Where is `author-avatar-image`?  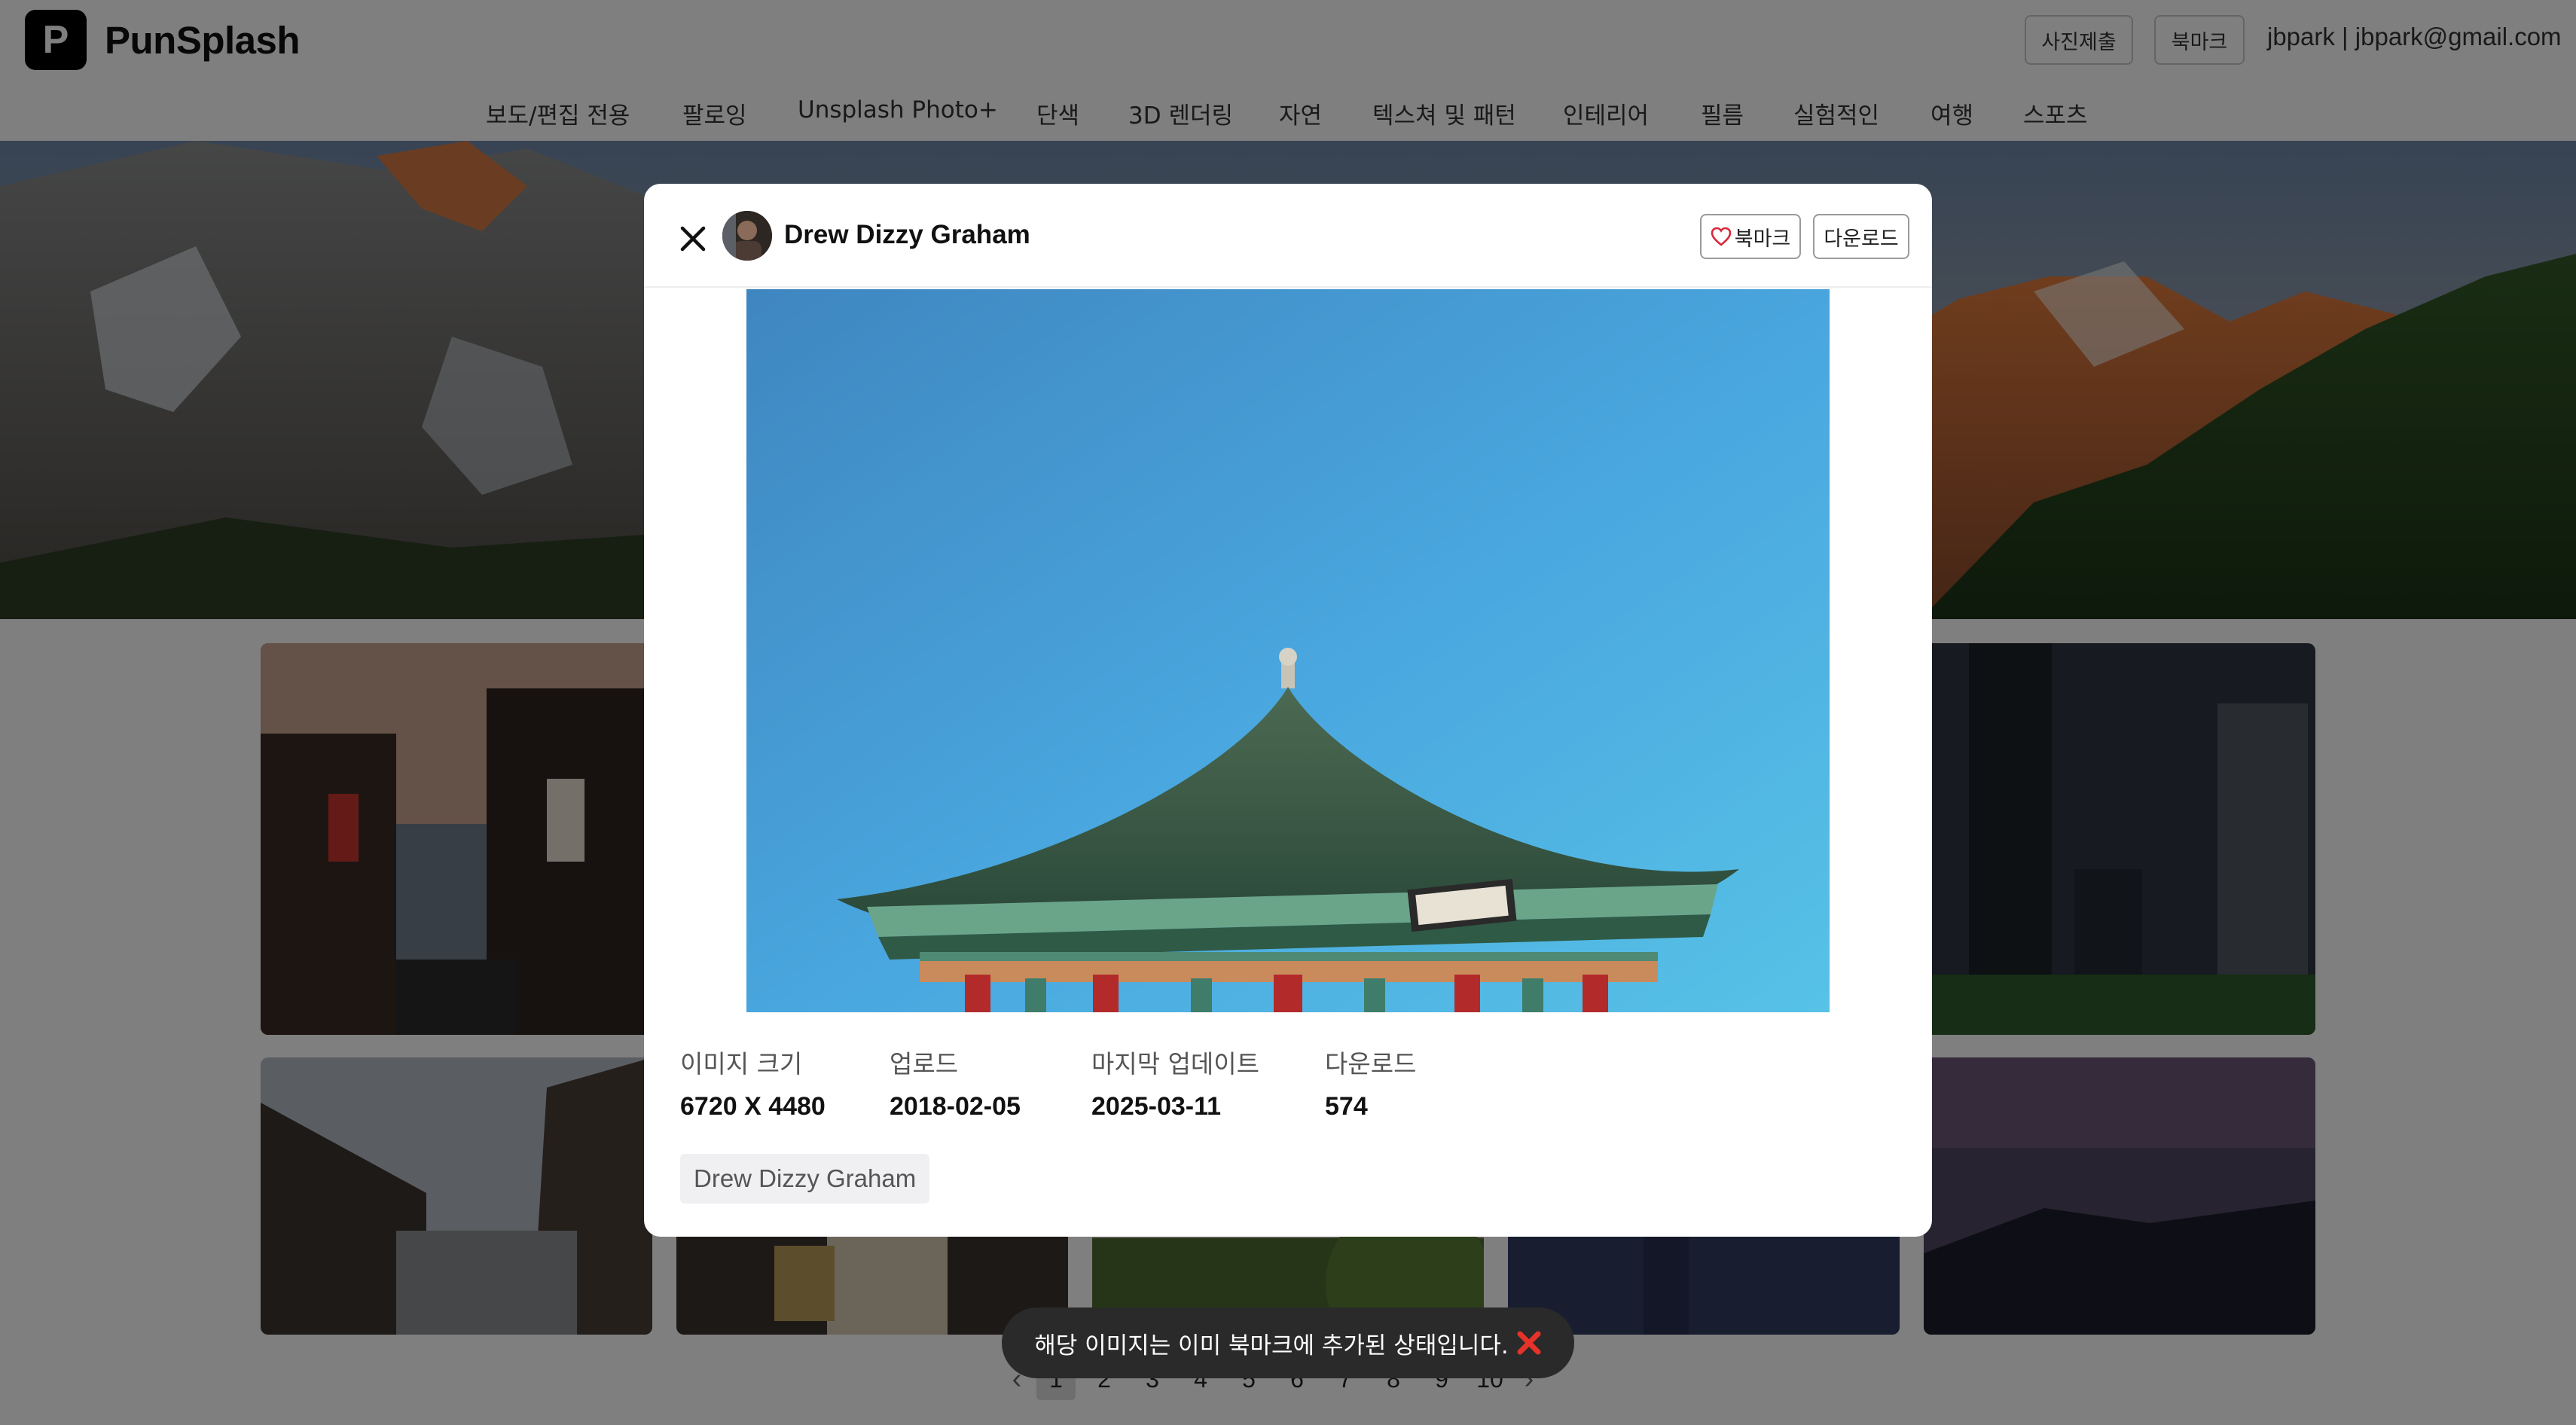 author-avatar-image is located at coordinates (747, 236).